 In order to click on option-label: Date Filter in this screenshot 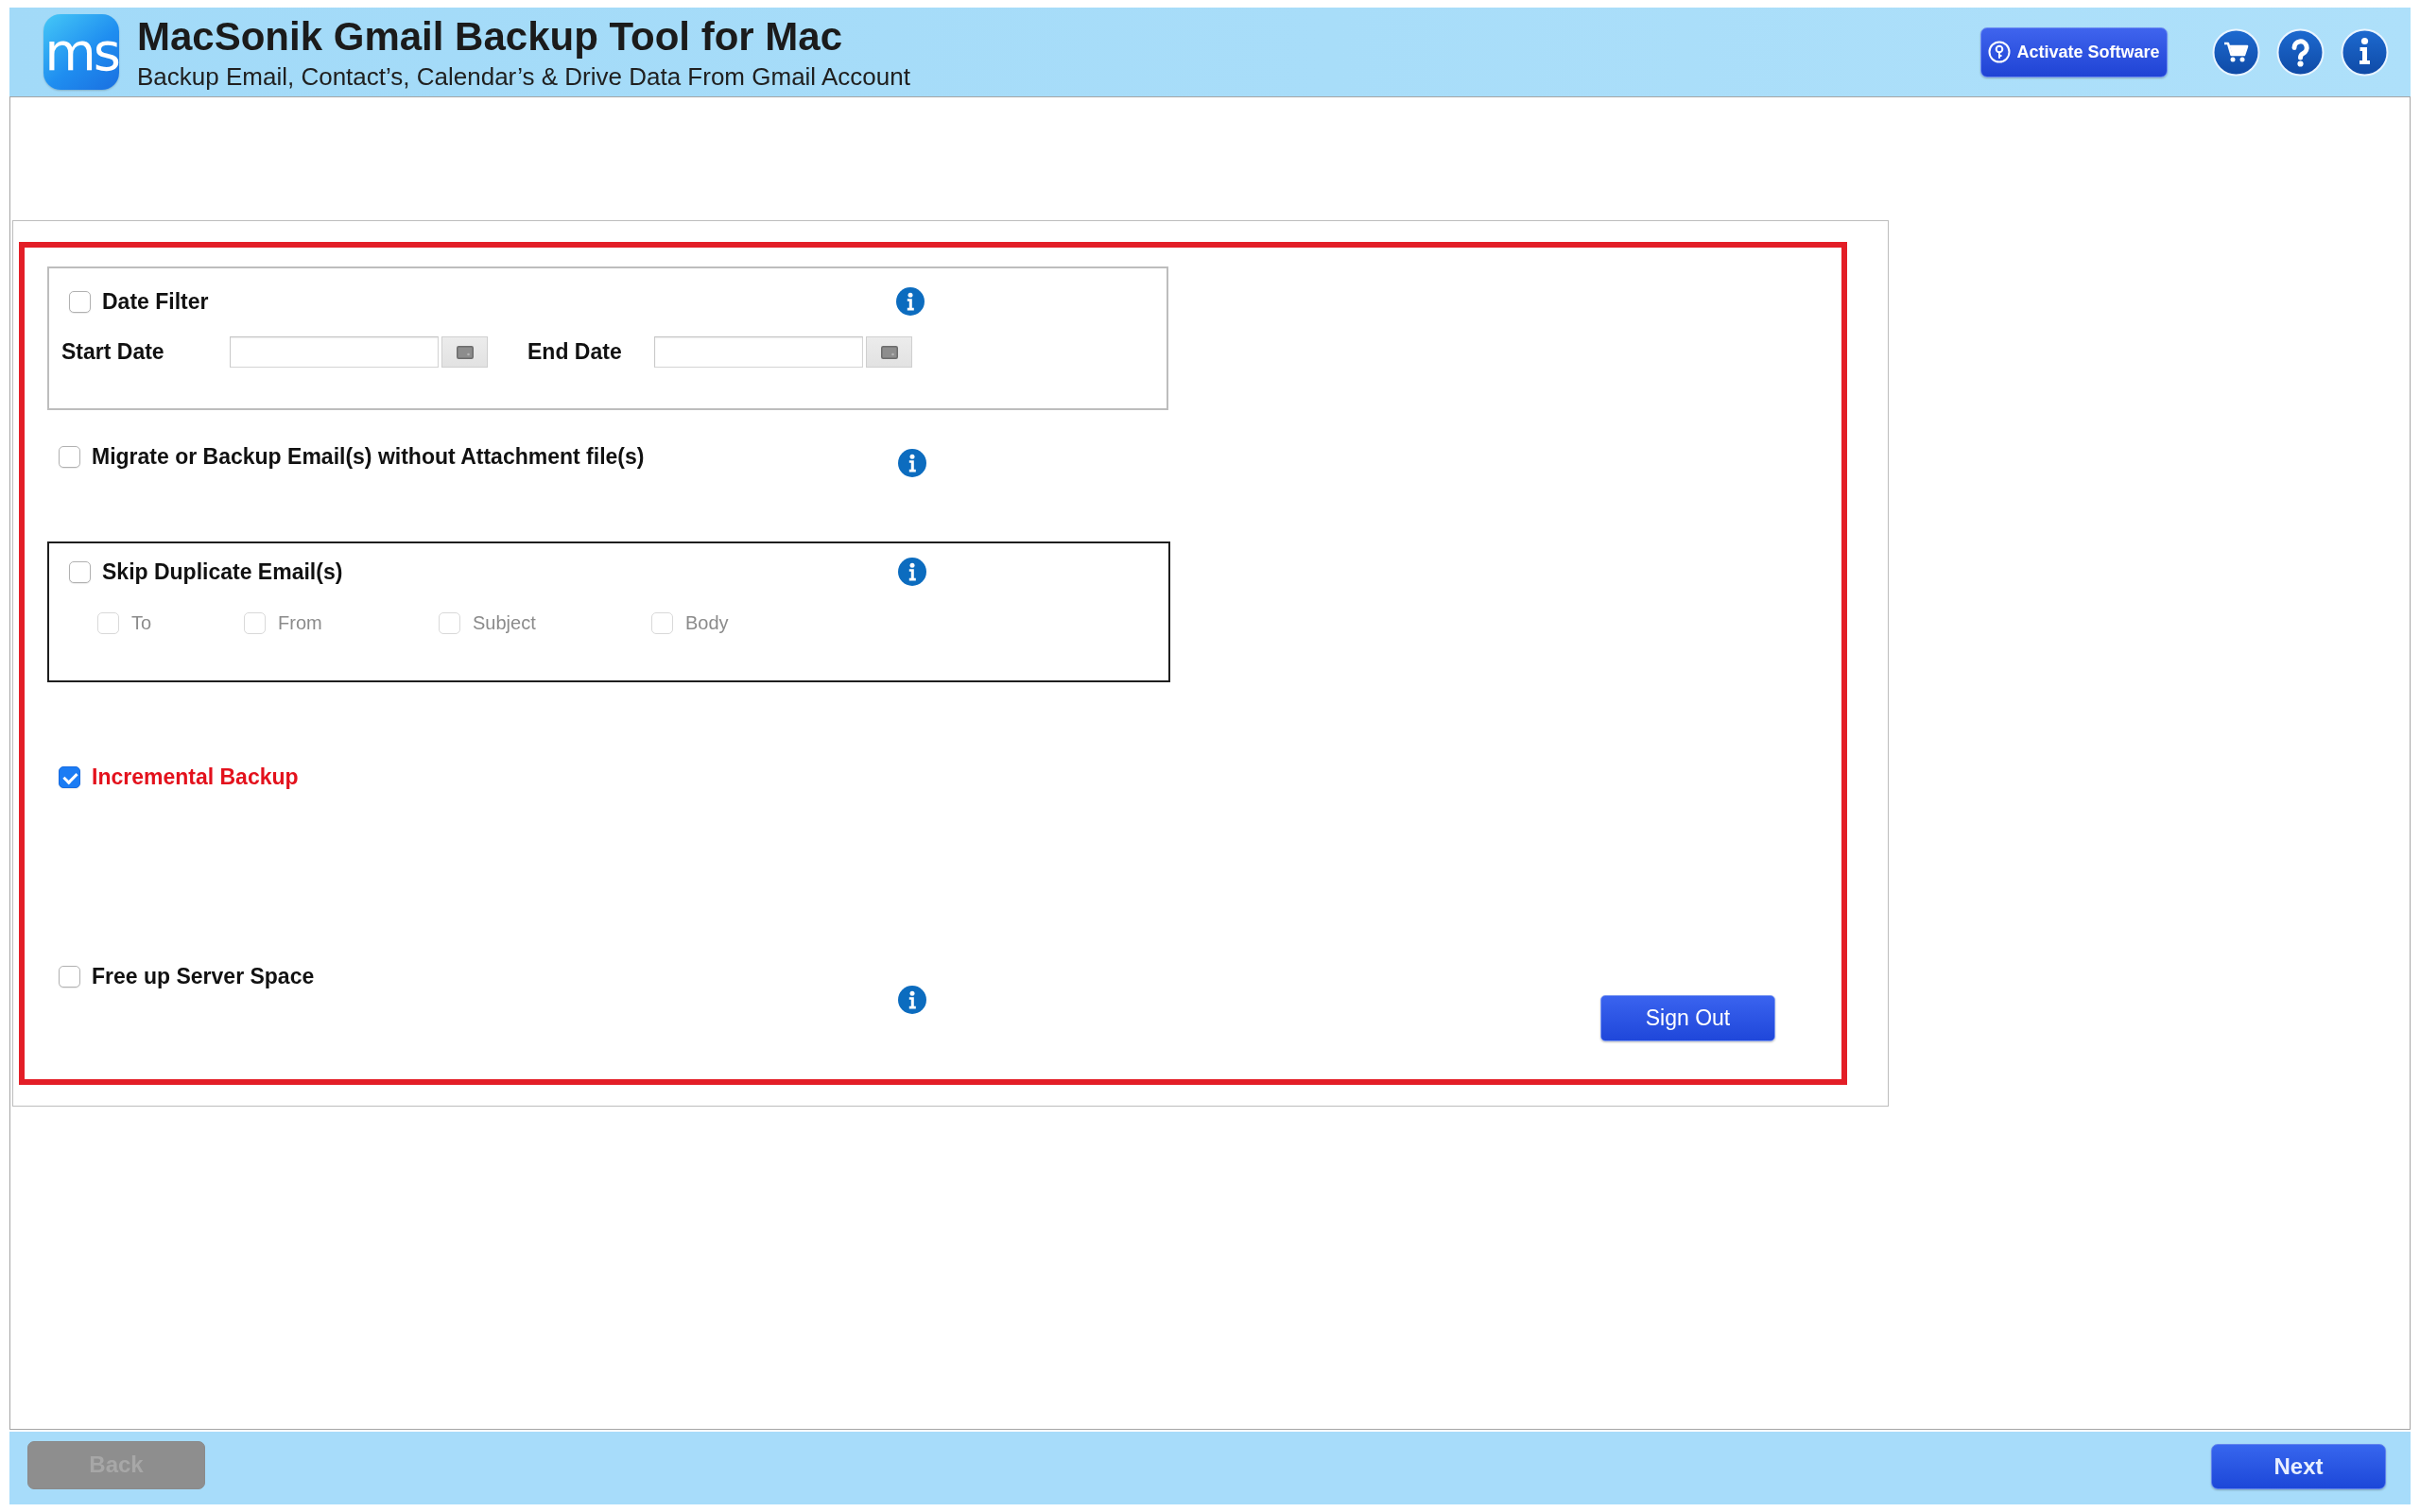, I will do `click(155, 301)`.